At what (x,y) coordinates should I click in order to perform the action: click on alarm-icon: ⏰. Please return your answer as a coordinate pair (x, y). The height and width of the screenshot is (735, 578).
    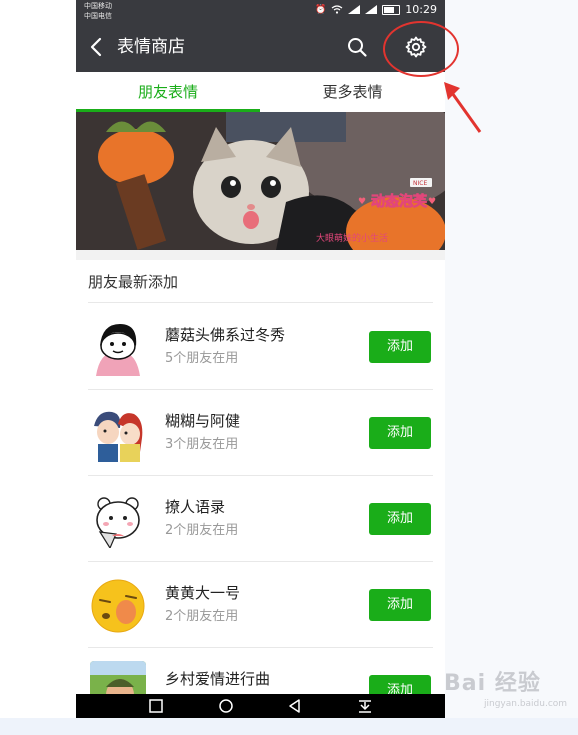
    Looking at the image, I should click on (321, 9).